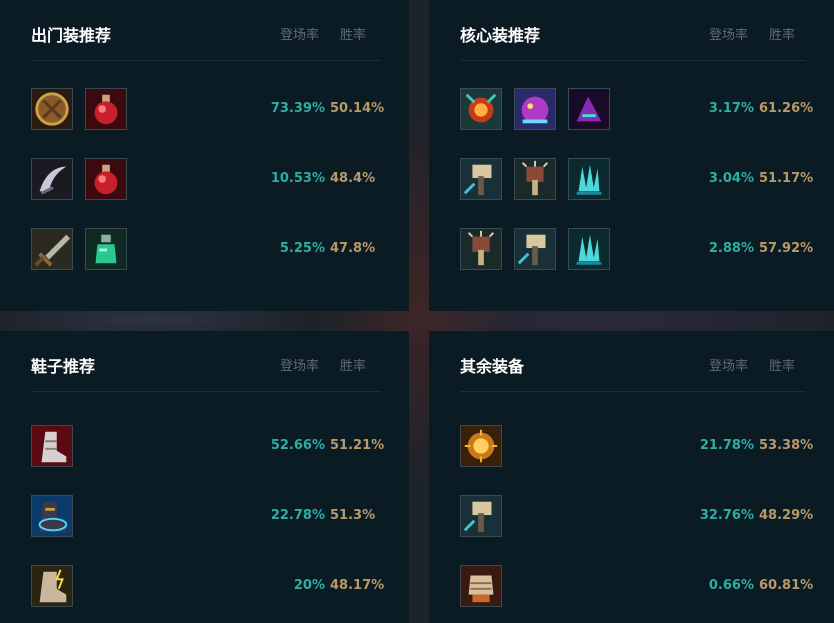  What do you see at coordinates (206, 517) in the screenshot?
I see `item-row: 22.78% 51.3%` at bounding box center [206, 517].